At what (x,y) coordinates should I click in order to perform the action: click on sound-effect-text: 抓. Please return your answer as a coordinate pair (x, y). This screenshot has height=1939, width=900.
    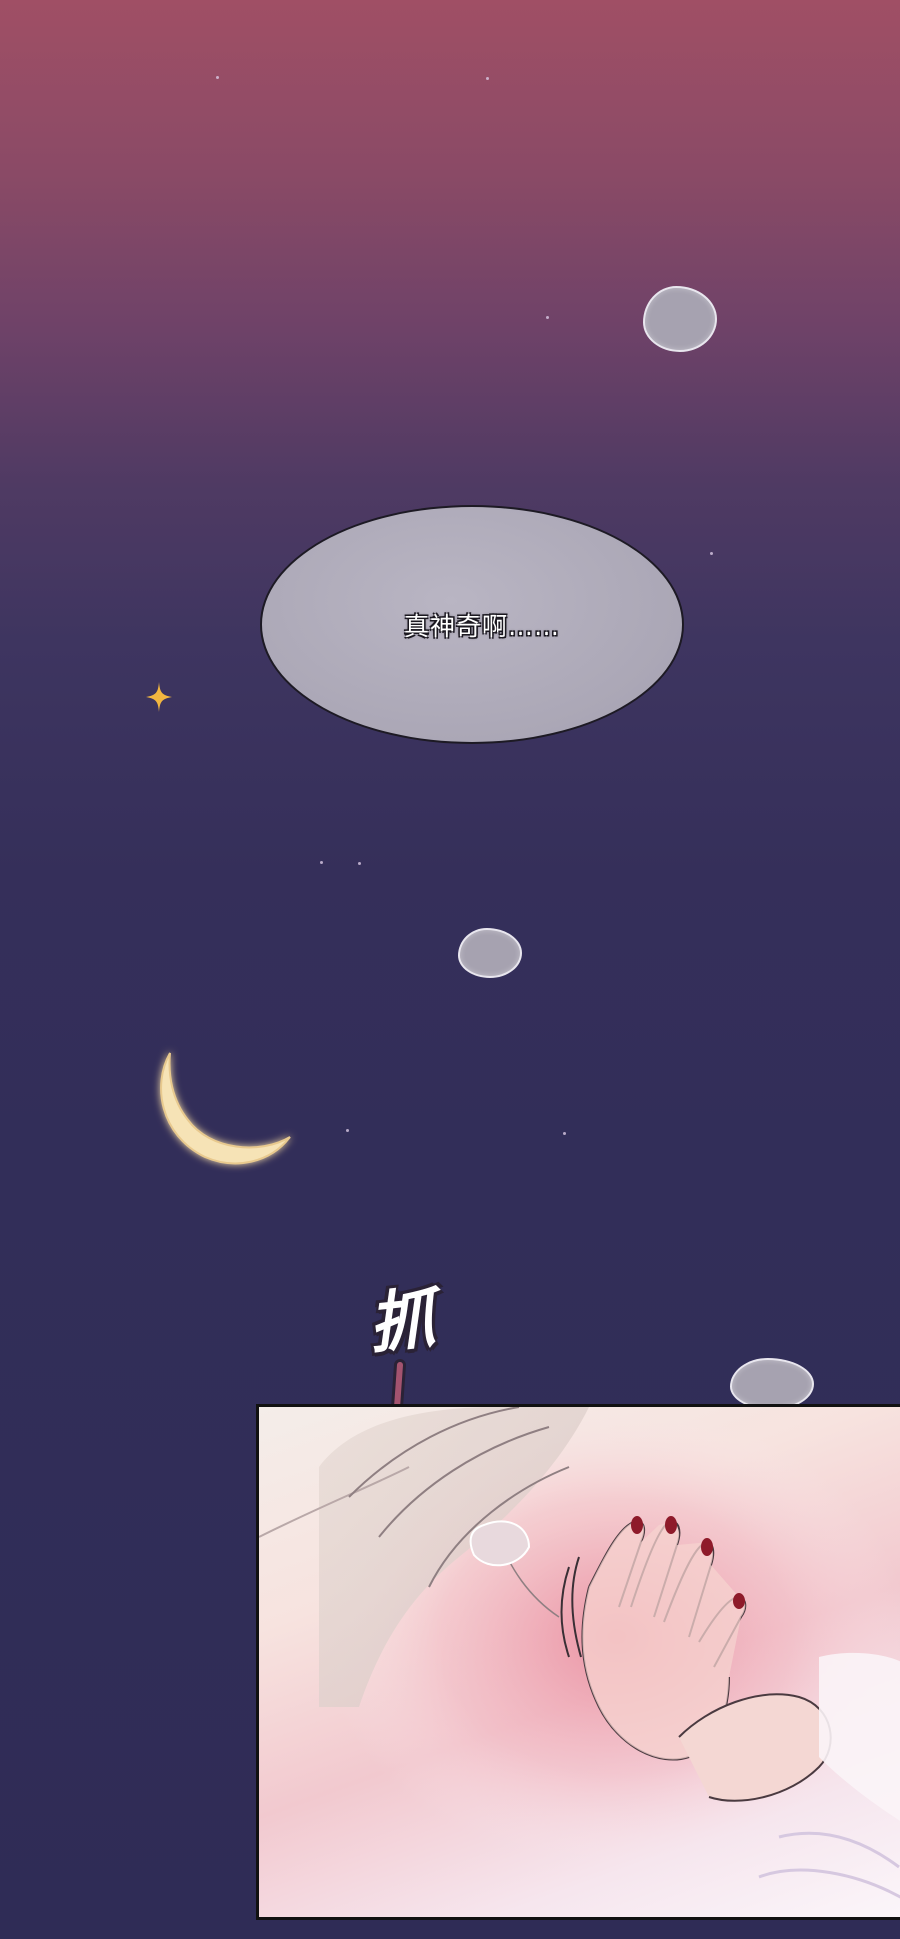
    Looking at the image, I should click on (401, 1321).